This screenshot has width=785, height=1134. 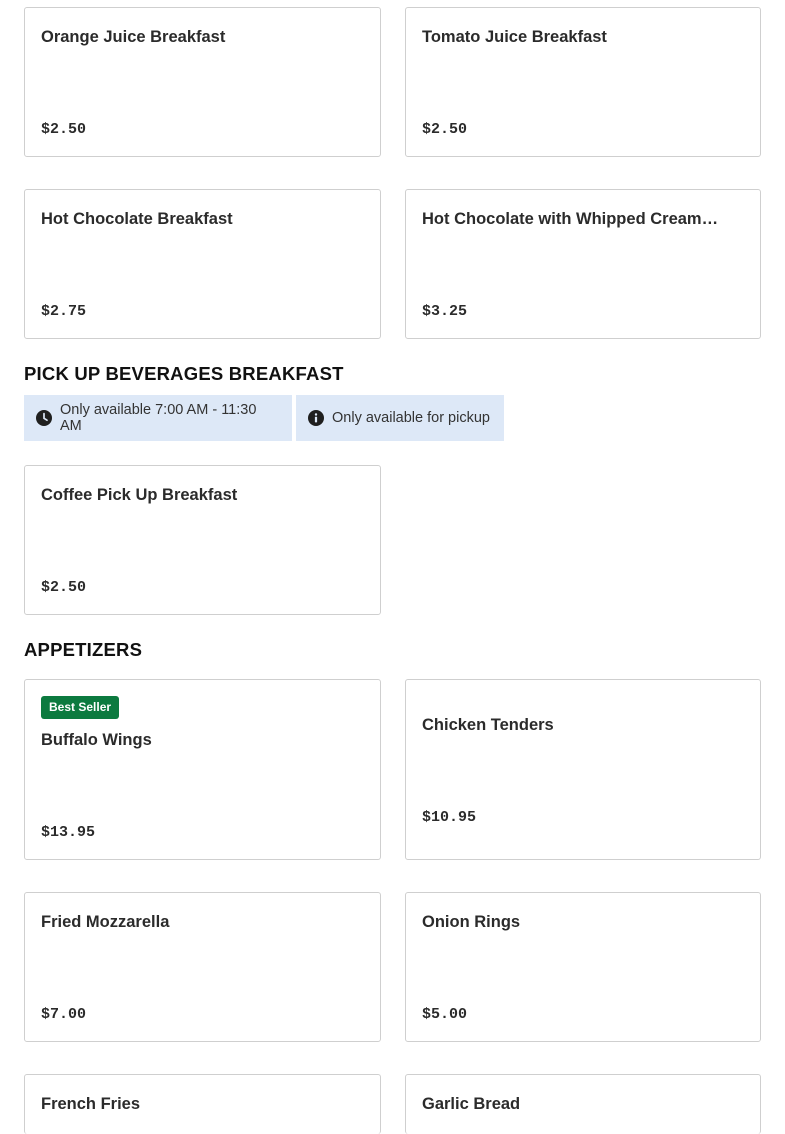 I want to click on menu-item-card: Orange Juice Breakfast $2.50, so click(x=202, y=82).